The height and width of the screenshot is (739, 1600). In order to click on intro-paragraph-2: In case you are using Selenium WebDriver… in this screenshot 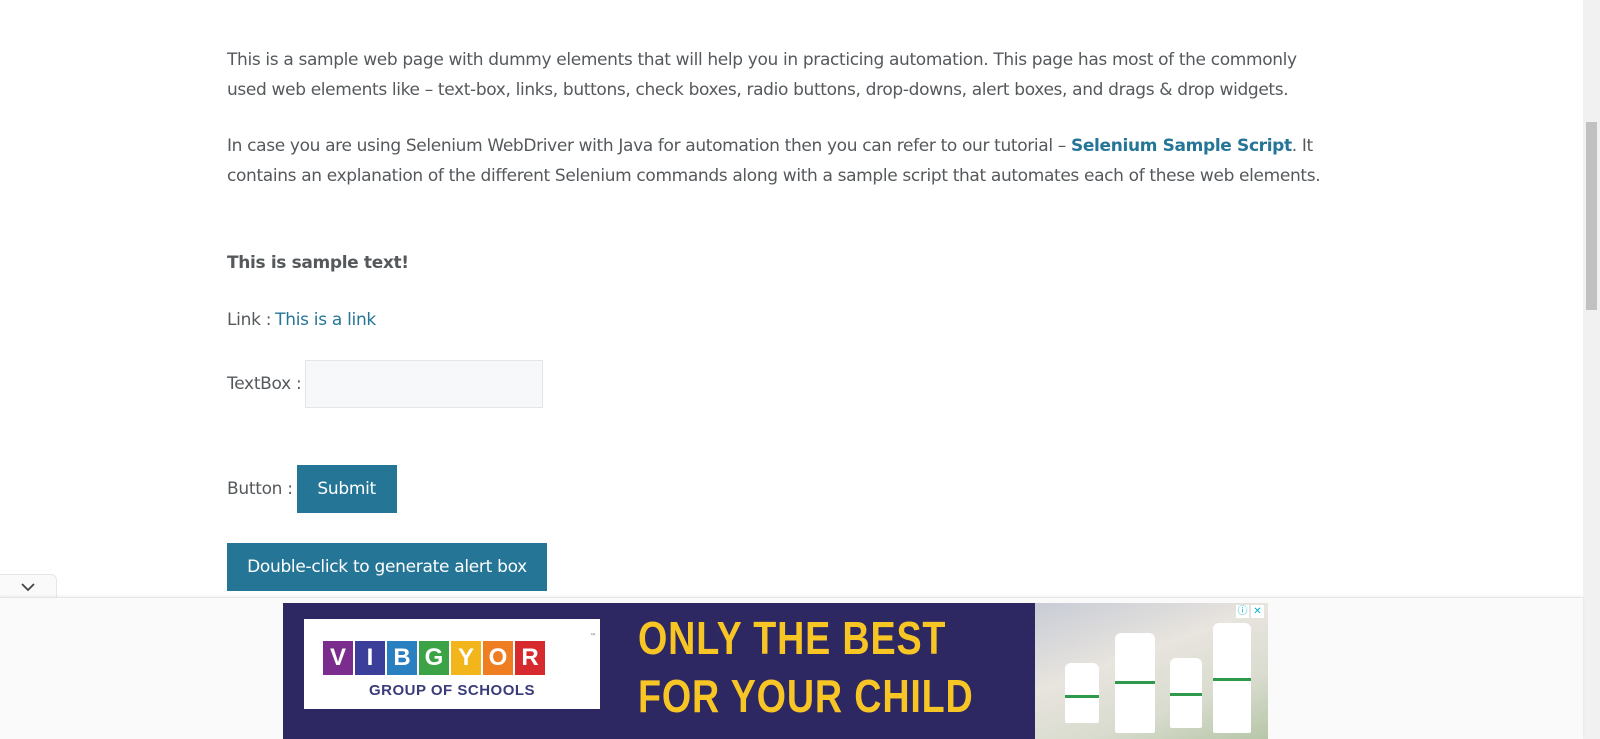, I will do `click(777, 161)`.